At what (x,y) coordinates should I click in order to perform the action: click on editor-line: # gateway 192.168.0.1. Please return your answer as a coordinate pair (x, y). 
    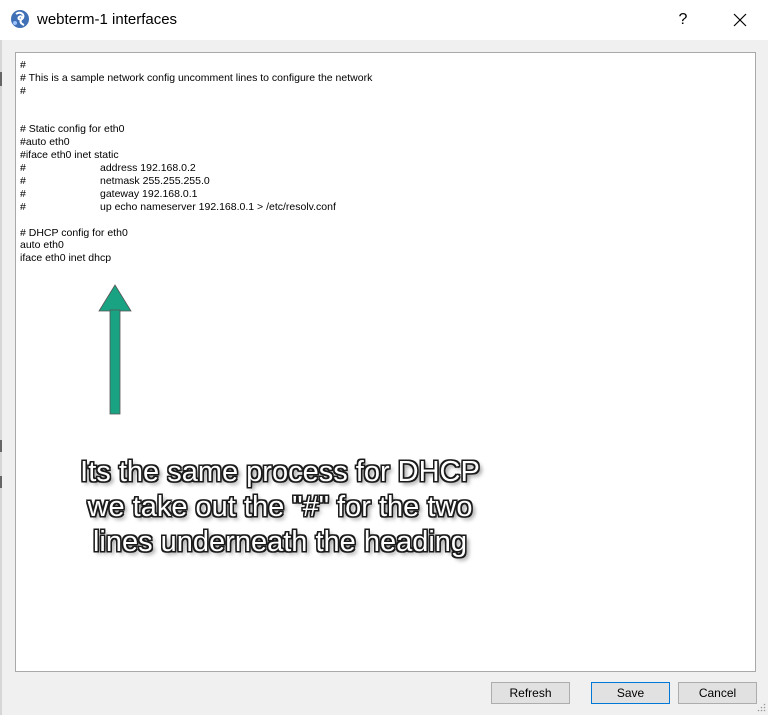
    Looking at the image, I should click on (196, 194).